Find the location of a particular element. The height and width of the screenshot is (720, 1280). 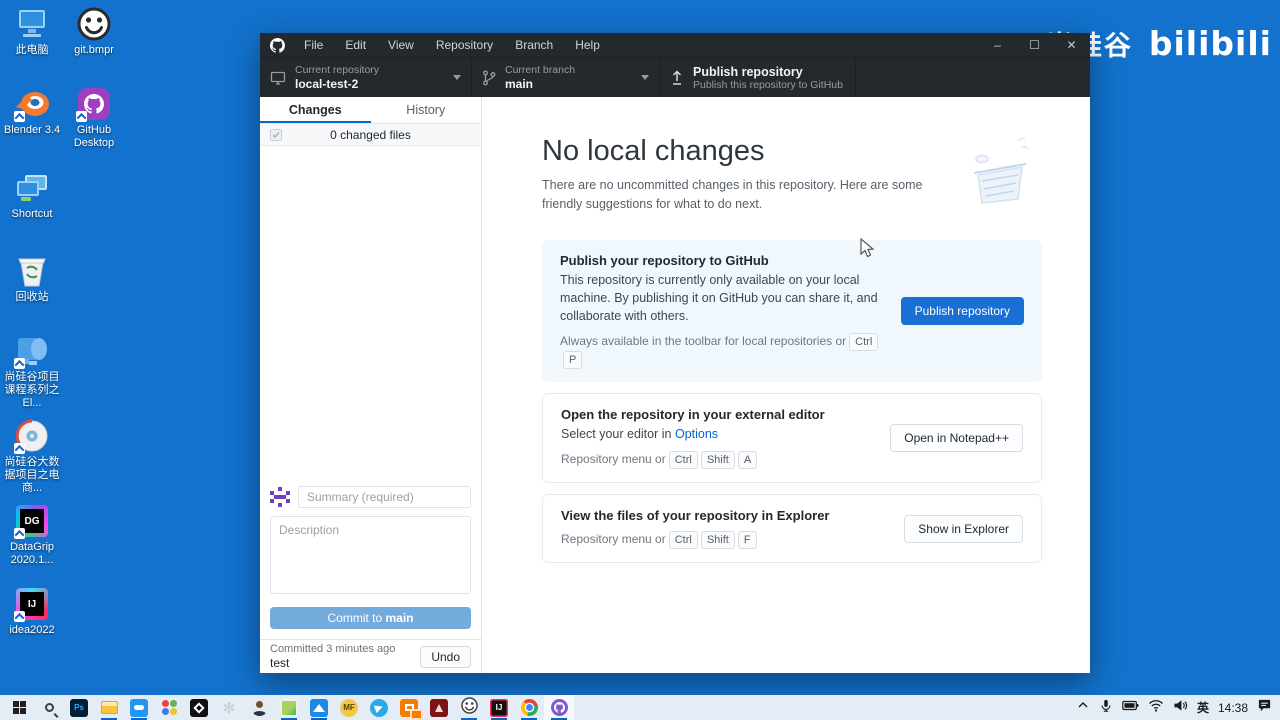

picpick-icon is located at coordinates (289, 707).